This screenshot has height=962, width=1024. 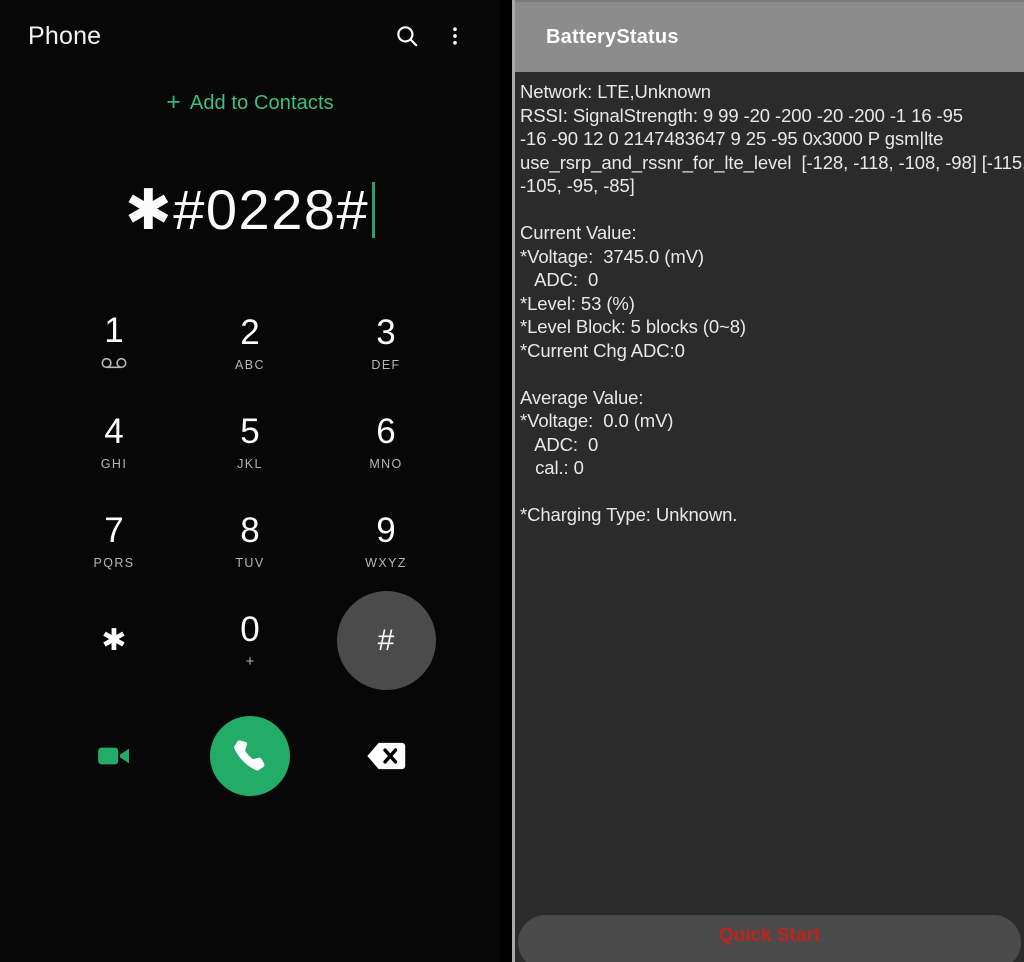 I want to click on add-to-contacts-label: Add to Contacts, so click(x=261, y=102).